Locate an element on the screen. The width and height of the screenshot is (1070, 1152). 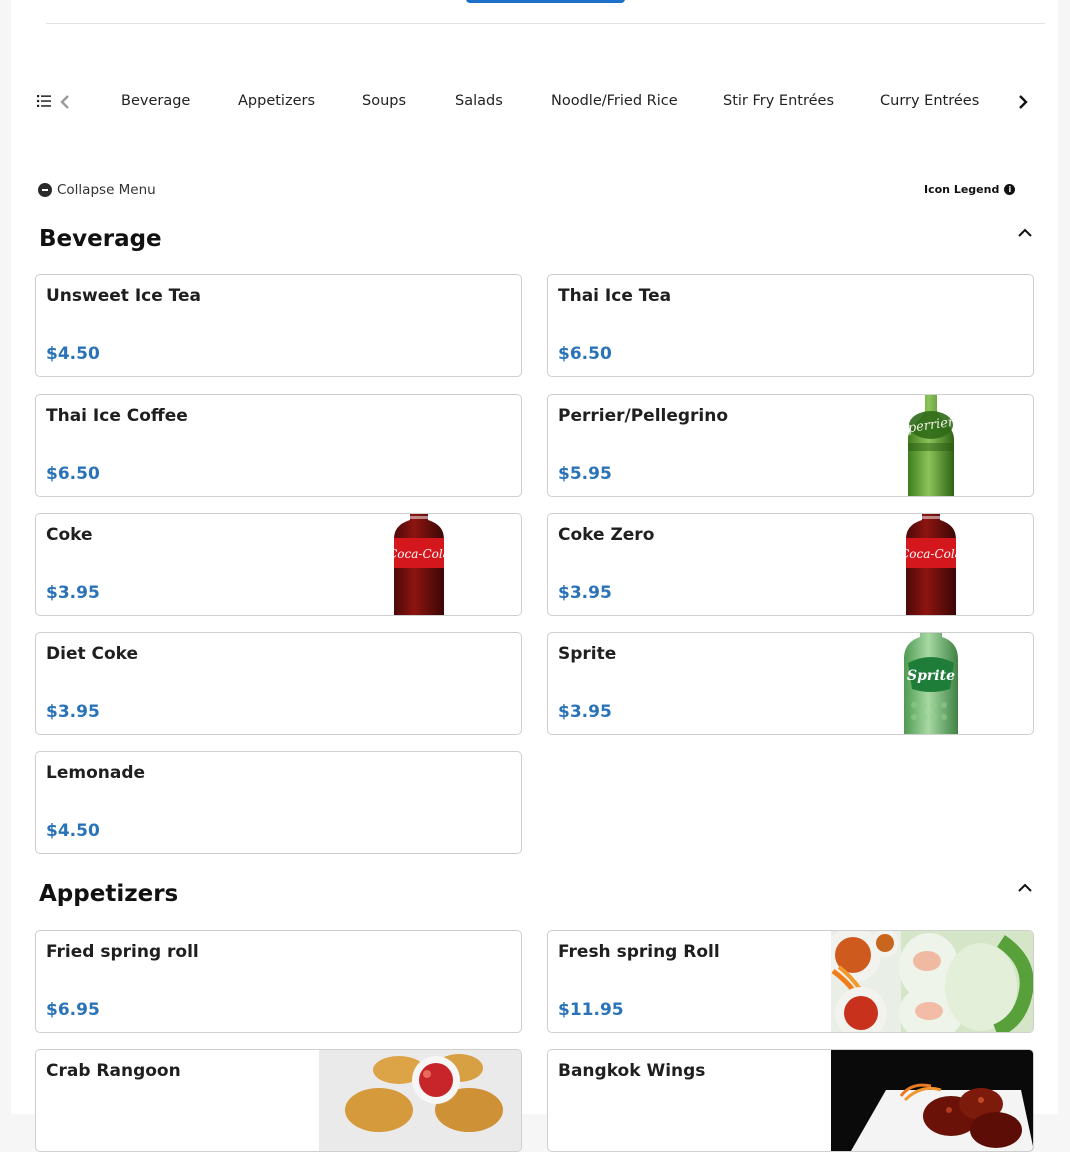
item-price: $5.95 is located at coordinates (585, 474).